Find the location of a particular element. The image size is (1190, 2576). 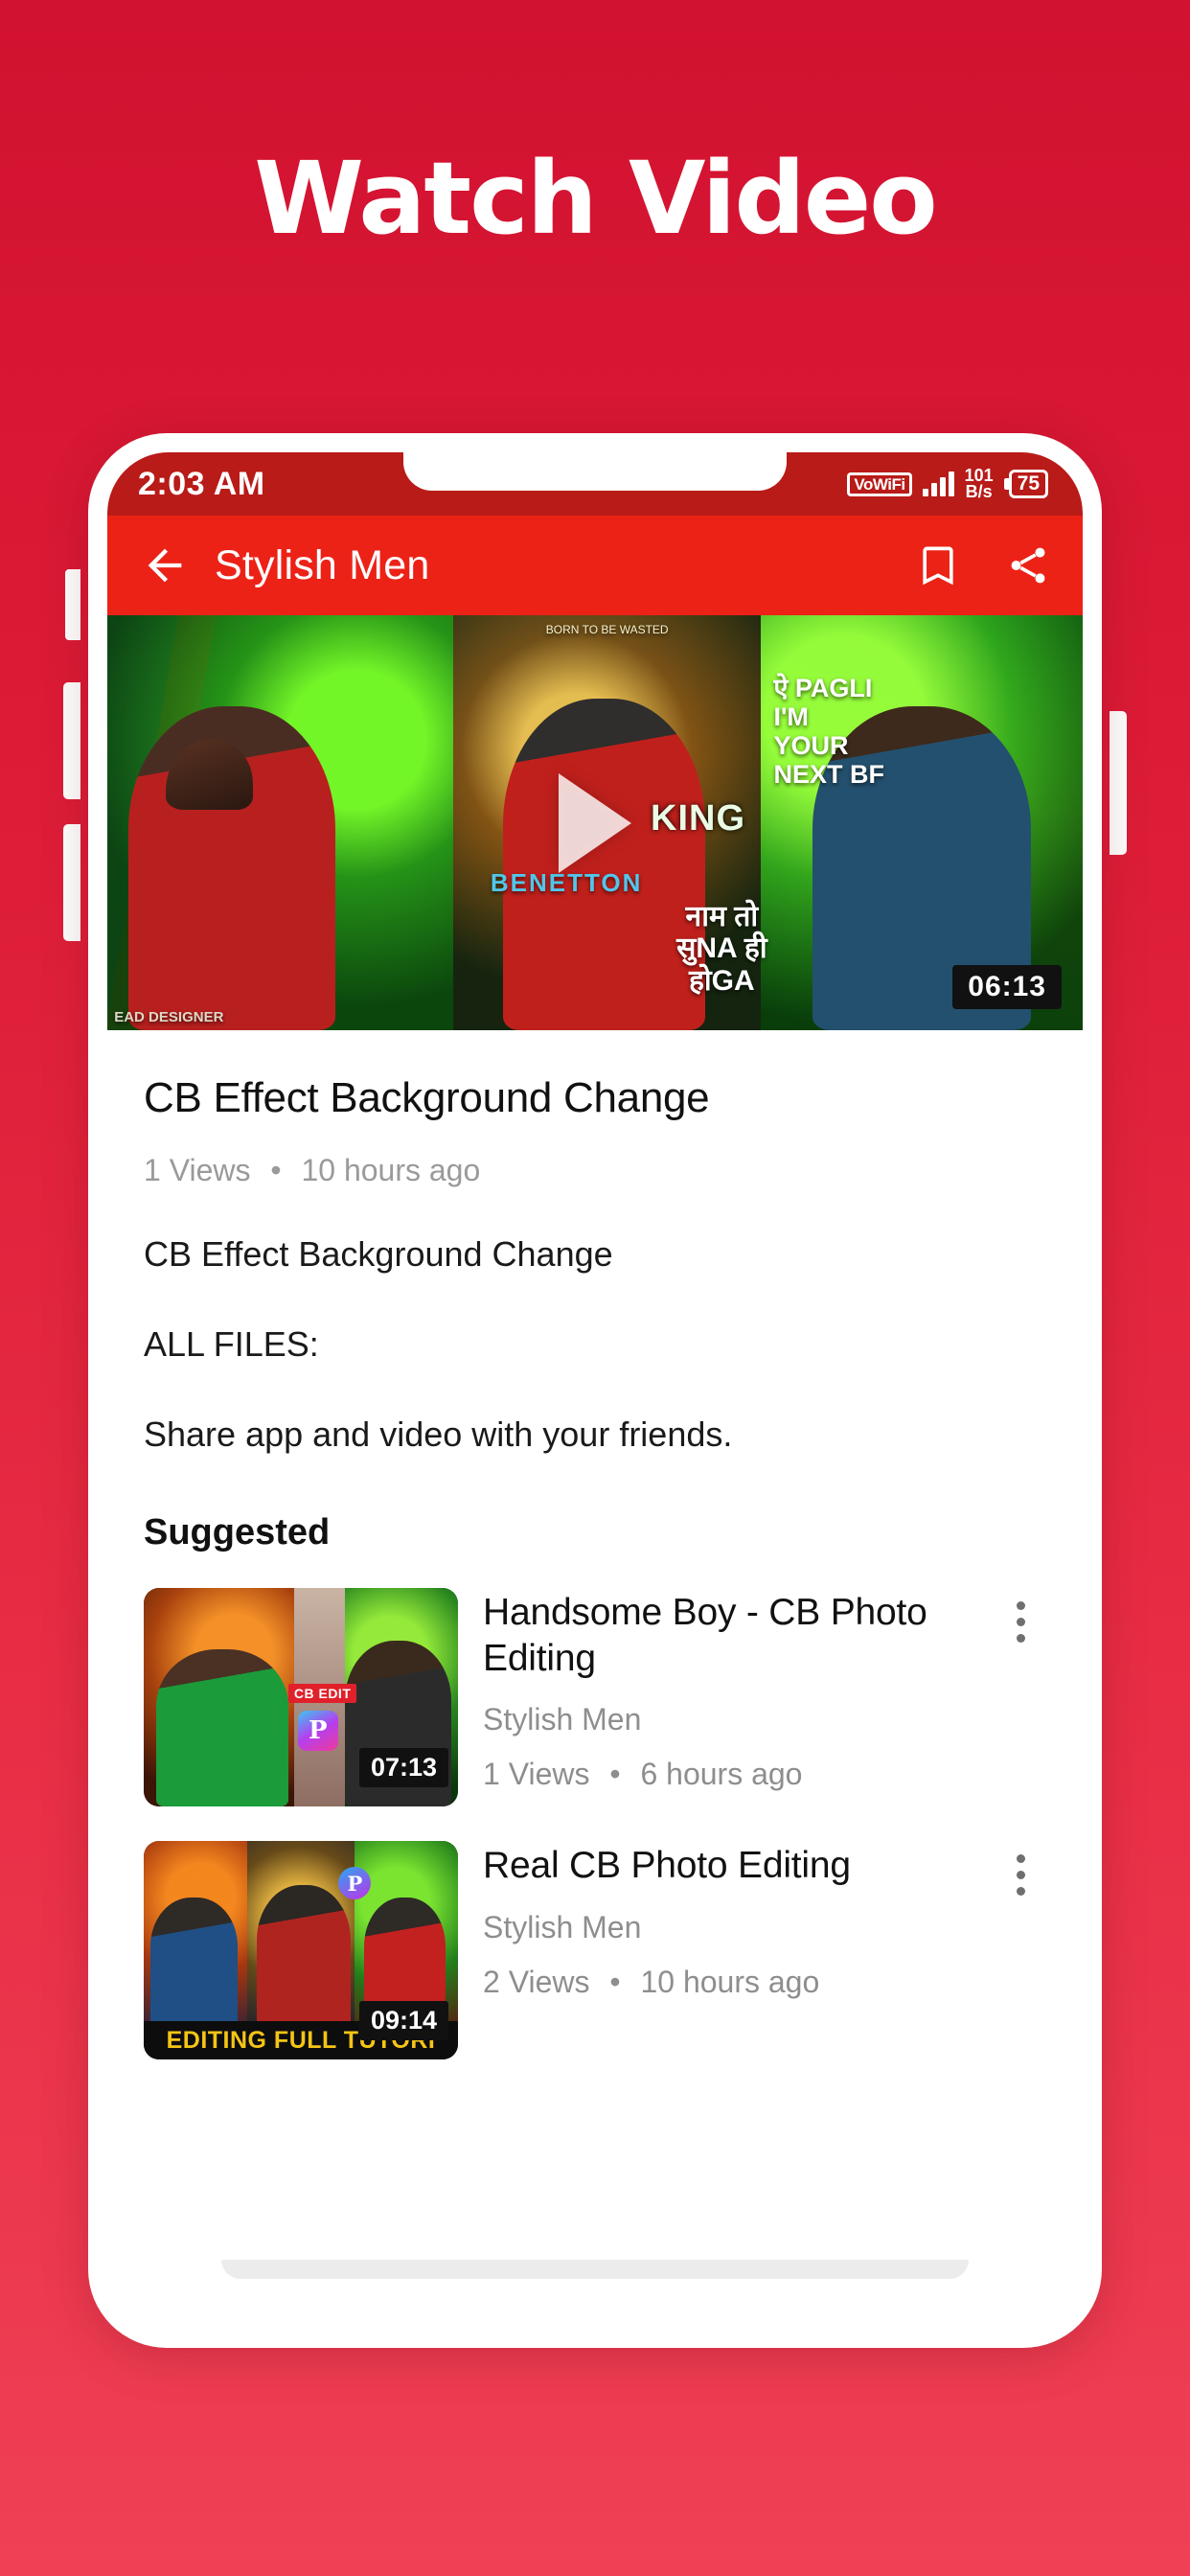

suggested-duration-badge: 09:14 is located at coordinates (403, 2020).